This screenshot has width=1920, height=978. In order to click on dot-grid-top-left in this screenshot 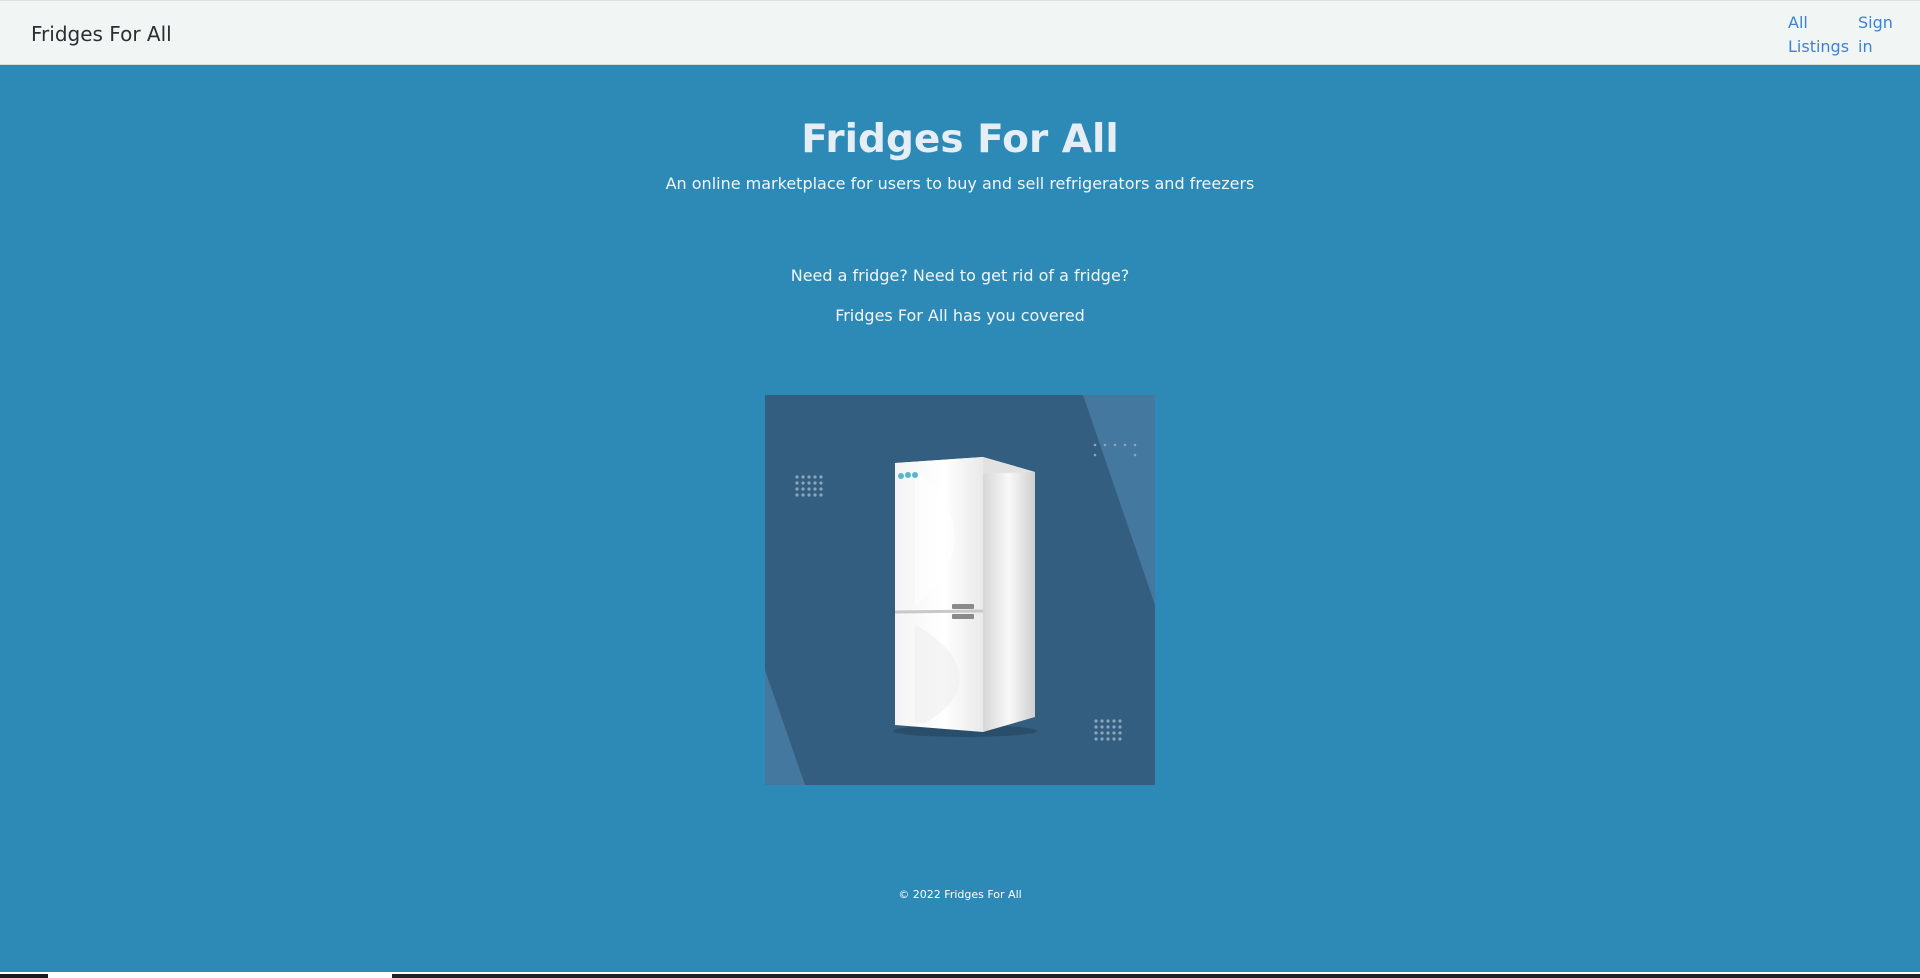, I will do `click(809, 486)`.